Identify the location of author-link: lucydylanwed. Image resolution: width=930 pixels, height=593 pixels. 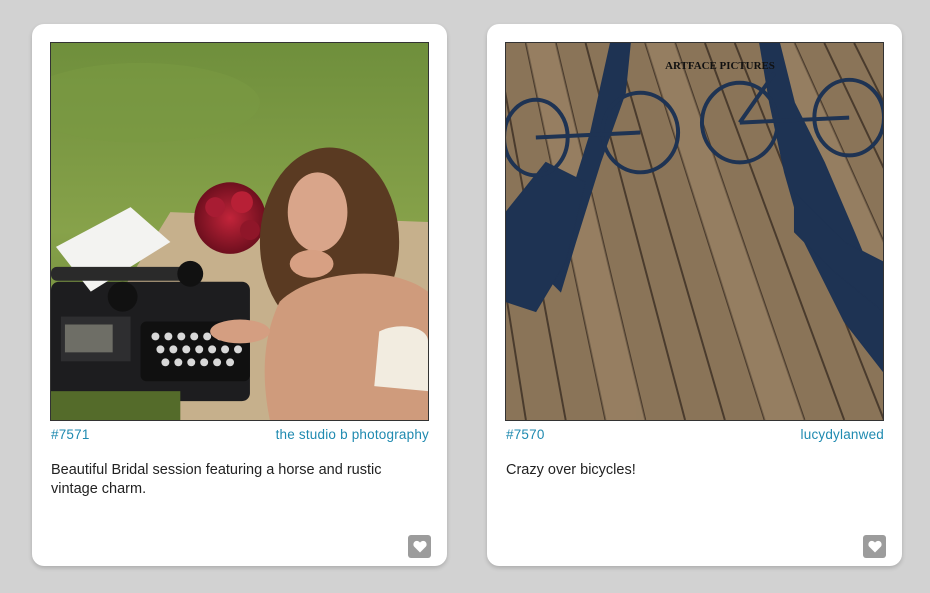
(842, 434).